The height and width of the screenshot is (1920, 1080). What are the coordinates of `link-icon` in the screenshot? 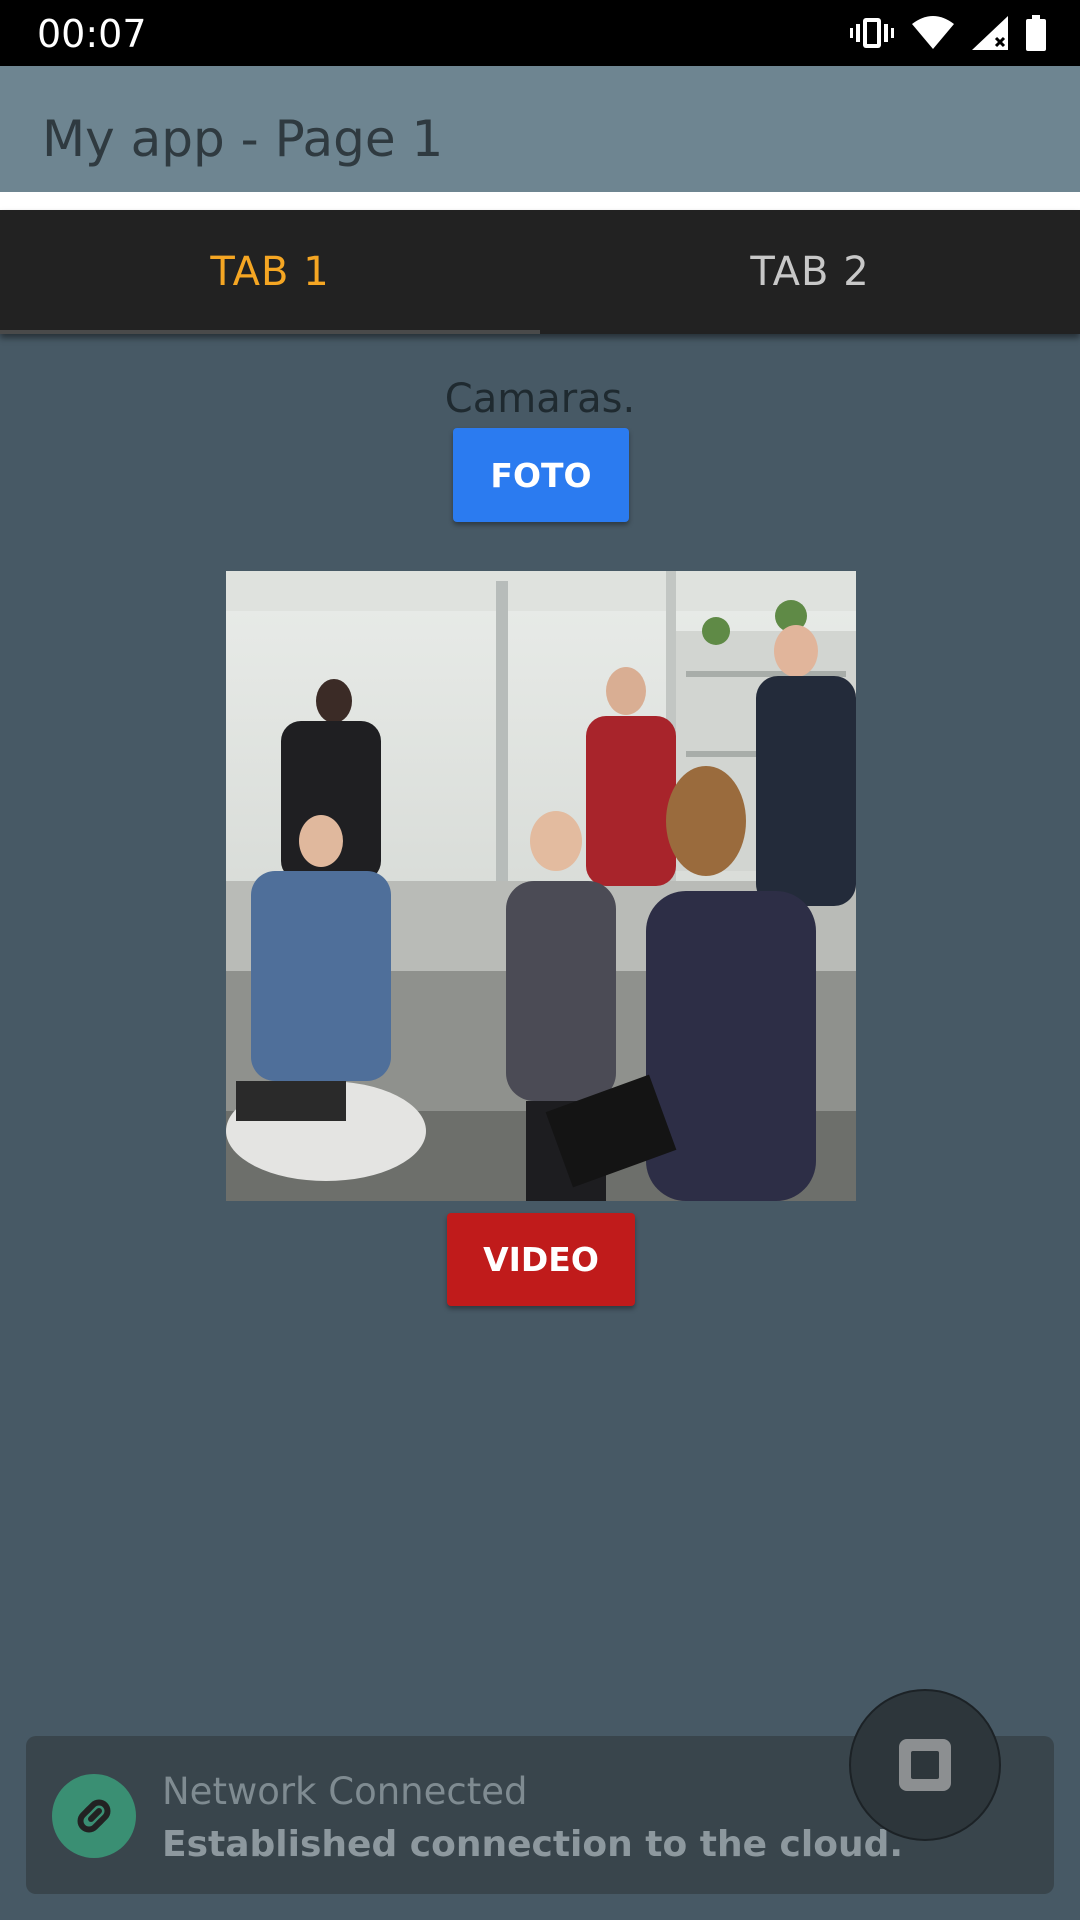 It's located at (94, 1816).